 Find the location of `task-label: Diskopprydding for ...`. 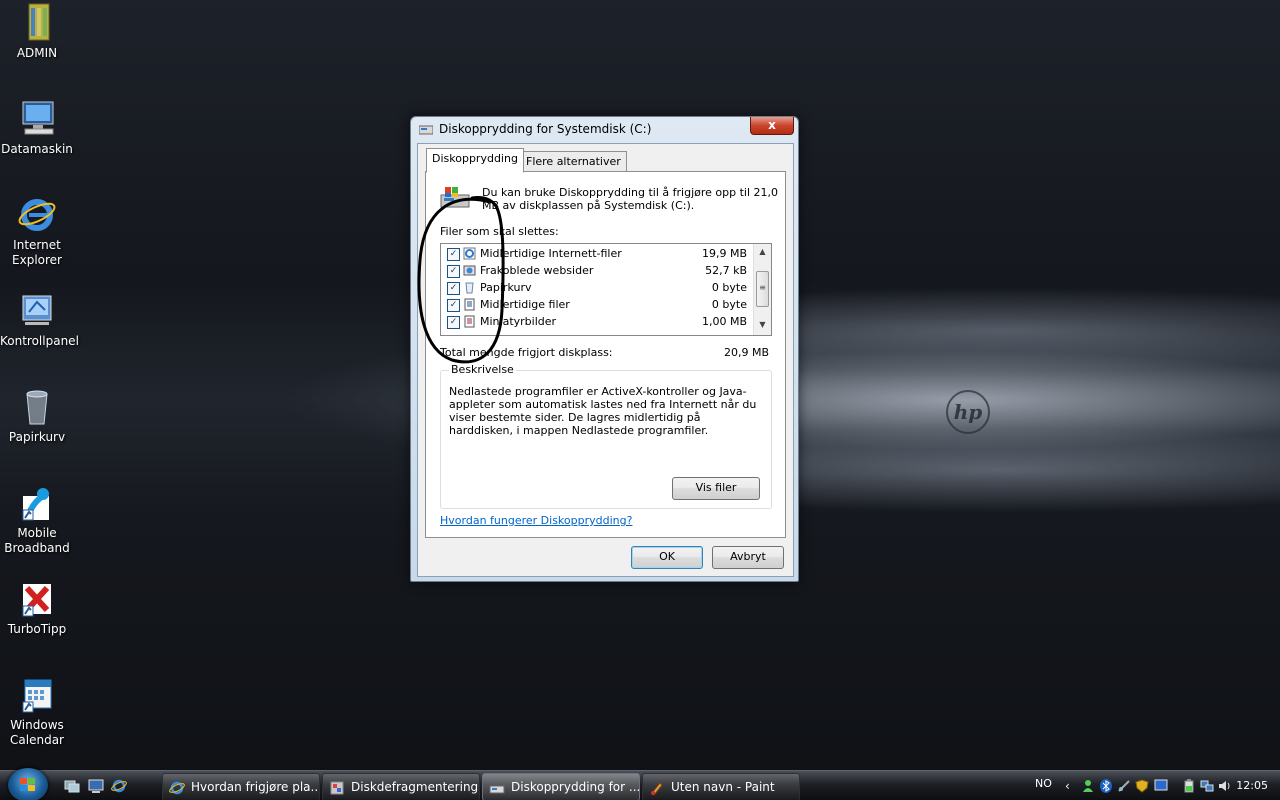

task-label: Diskopprydding for ... is located at coordinates (575, 787).